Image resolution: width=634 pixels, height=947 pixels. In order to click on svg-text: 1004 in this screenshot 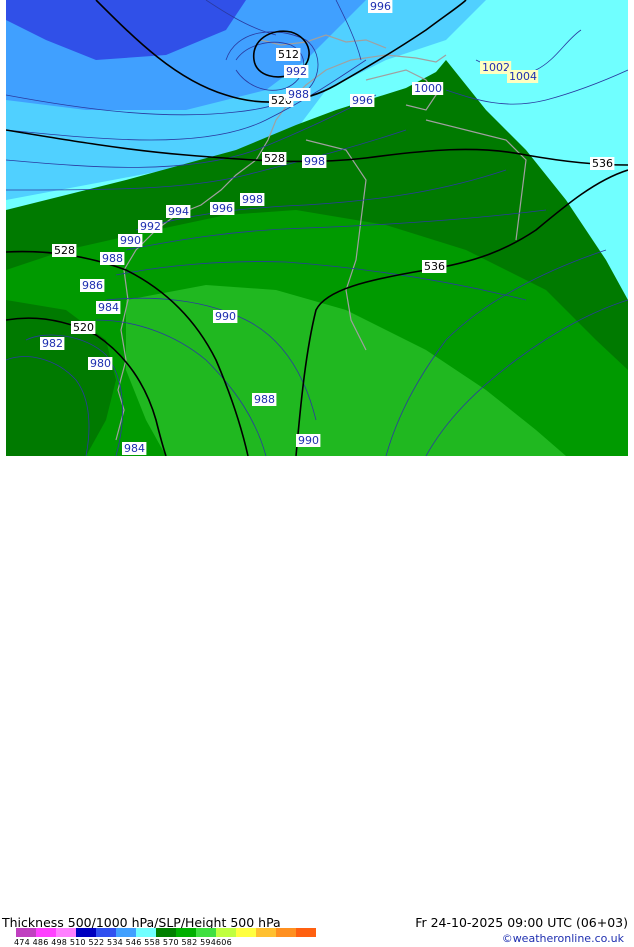, I will do `click(523, 76)`.